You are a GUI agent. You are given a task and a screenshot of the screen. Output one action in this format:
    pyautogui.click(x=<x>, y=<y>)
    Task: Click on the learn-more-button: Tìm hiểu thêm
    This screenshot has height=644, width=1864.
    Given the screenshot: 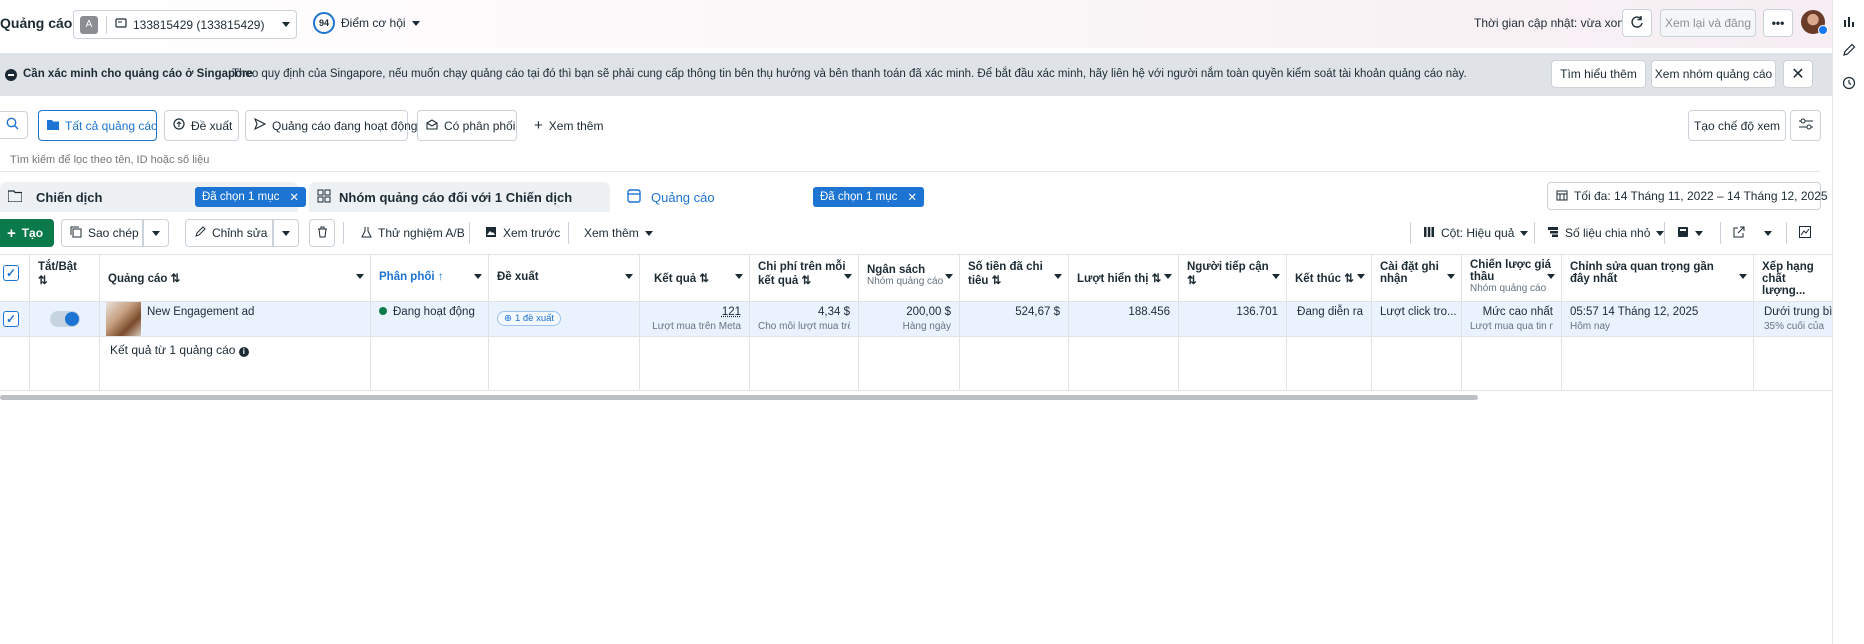 What is the action you would take?
    pyautogui.click(x=1598, y=74)
    